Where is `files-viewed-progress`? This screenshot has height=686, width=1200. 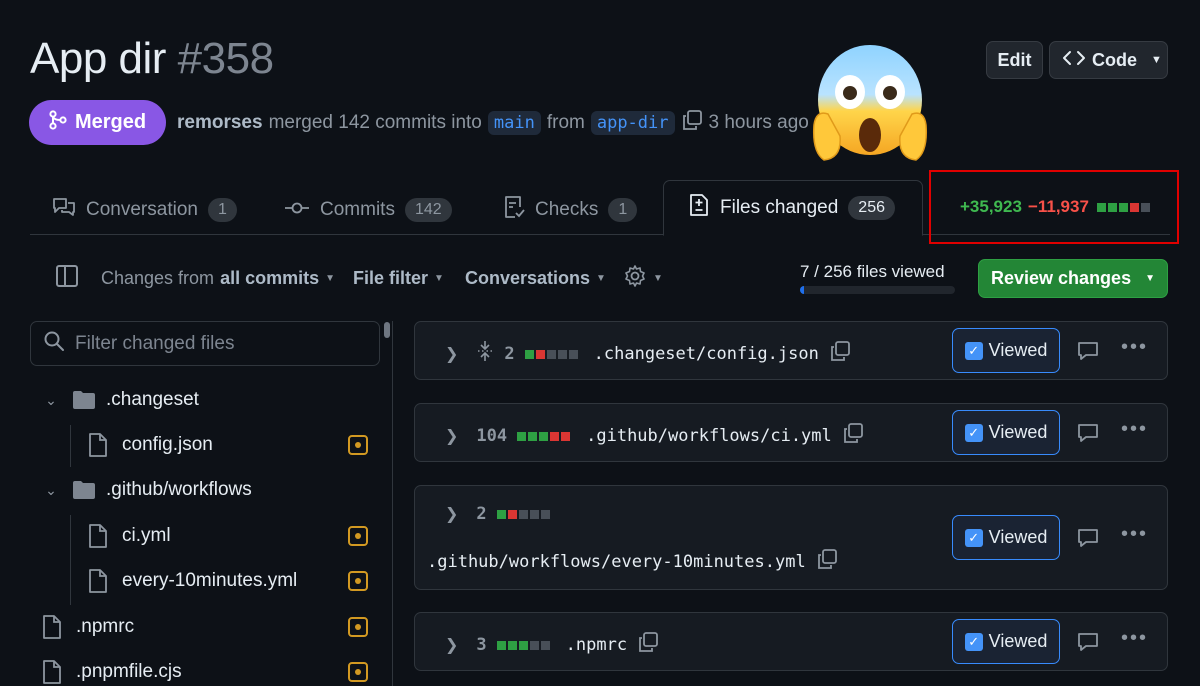 files-viewed-progress is located at coordinates (877, 290).